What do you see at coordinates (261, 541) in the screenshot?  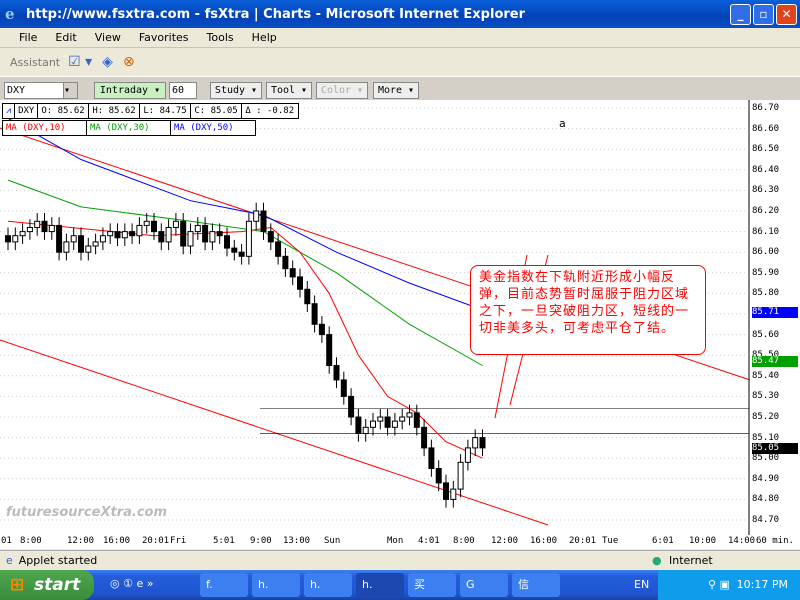 I see `time-tick-label: 9:00` at bounding box center [261, 541].